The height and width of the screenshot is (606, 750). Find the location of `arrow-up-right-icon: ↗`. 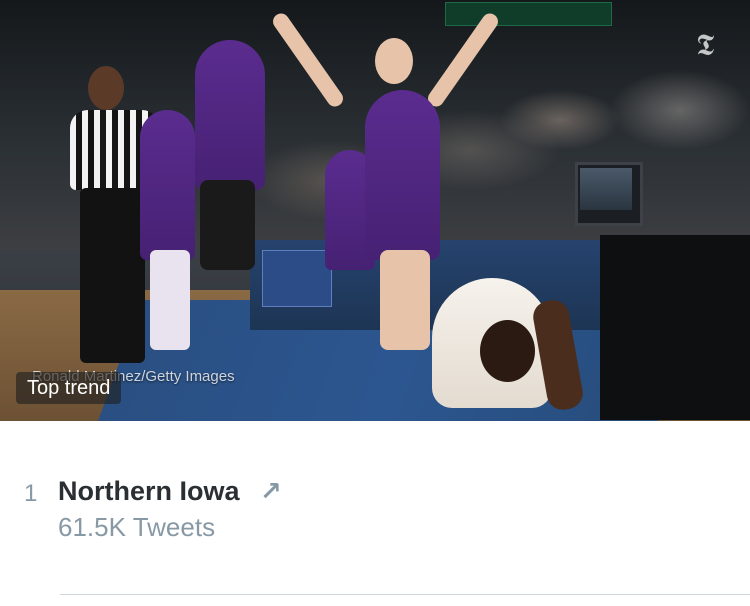

arrow-up-right-icon: ↗ is located at coordinates (271, 491).